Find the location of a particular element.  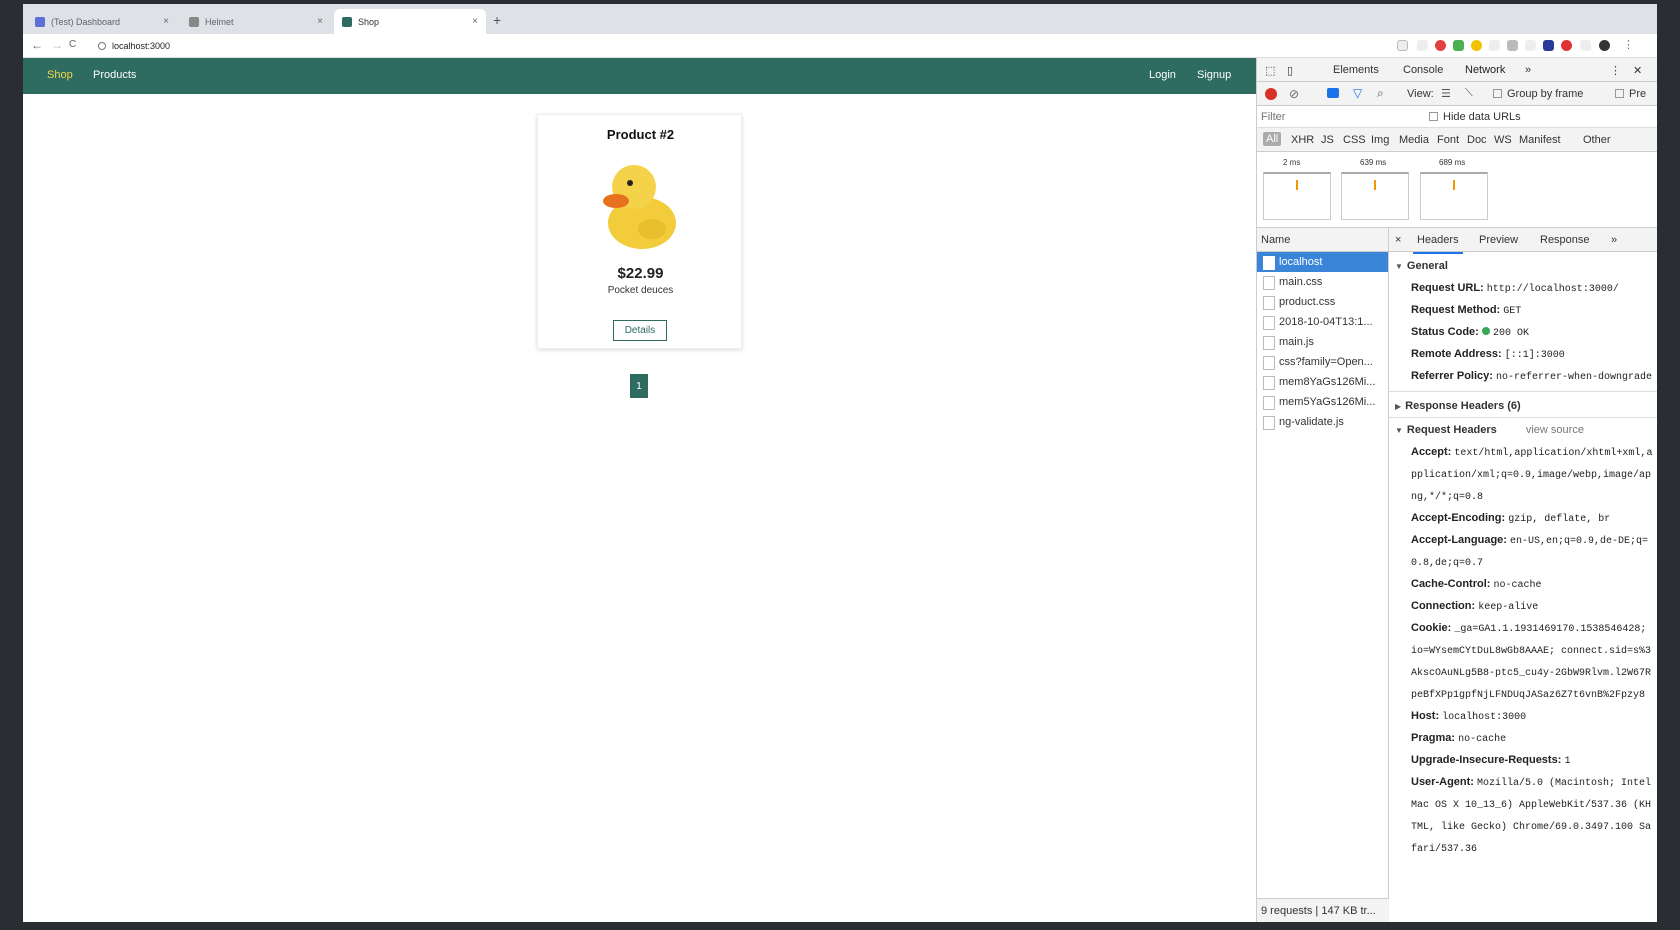

hide-data-urls-label: Hide data URLs is located at coordinates (1482, 117).